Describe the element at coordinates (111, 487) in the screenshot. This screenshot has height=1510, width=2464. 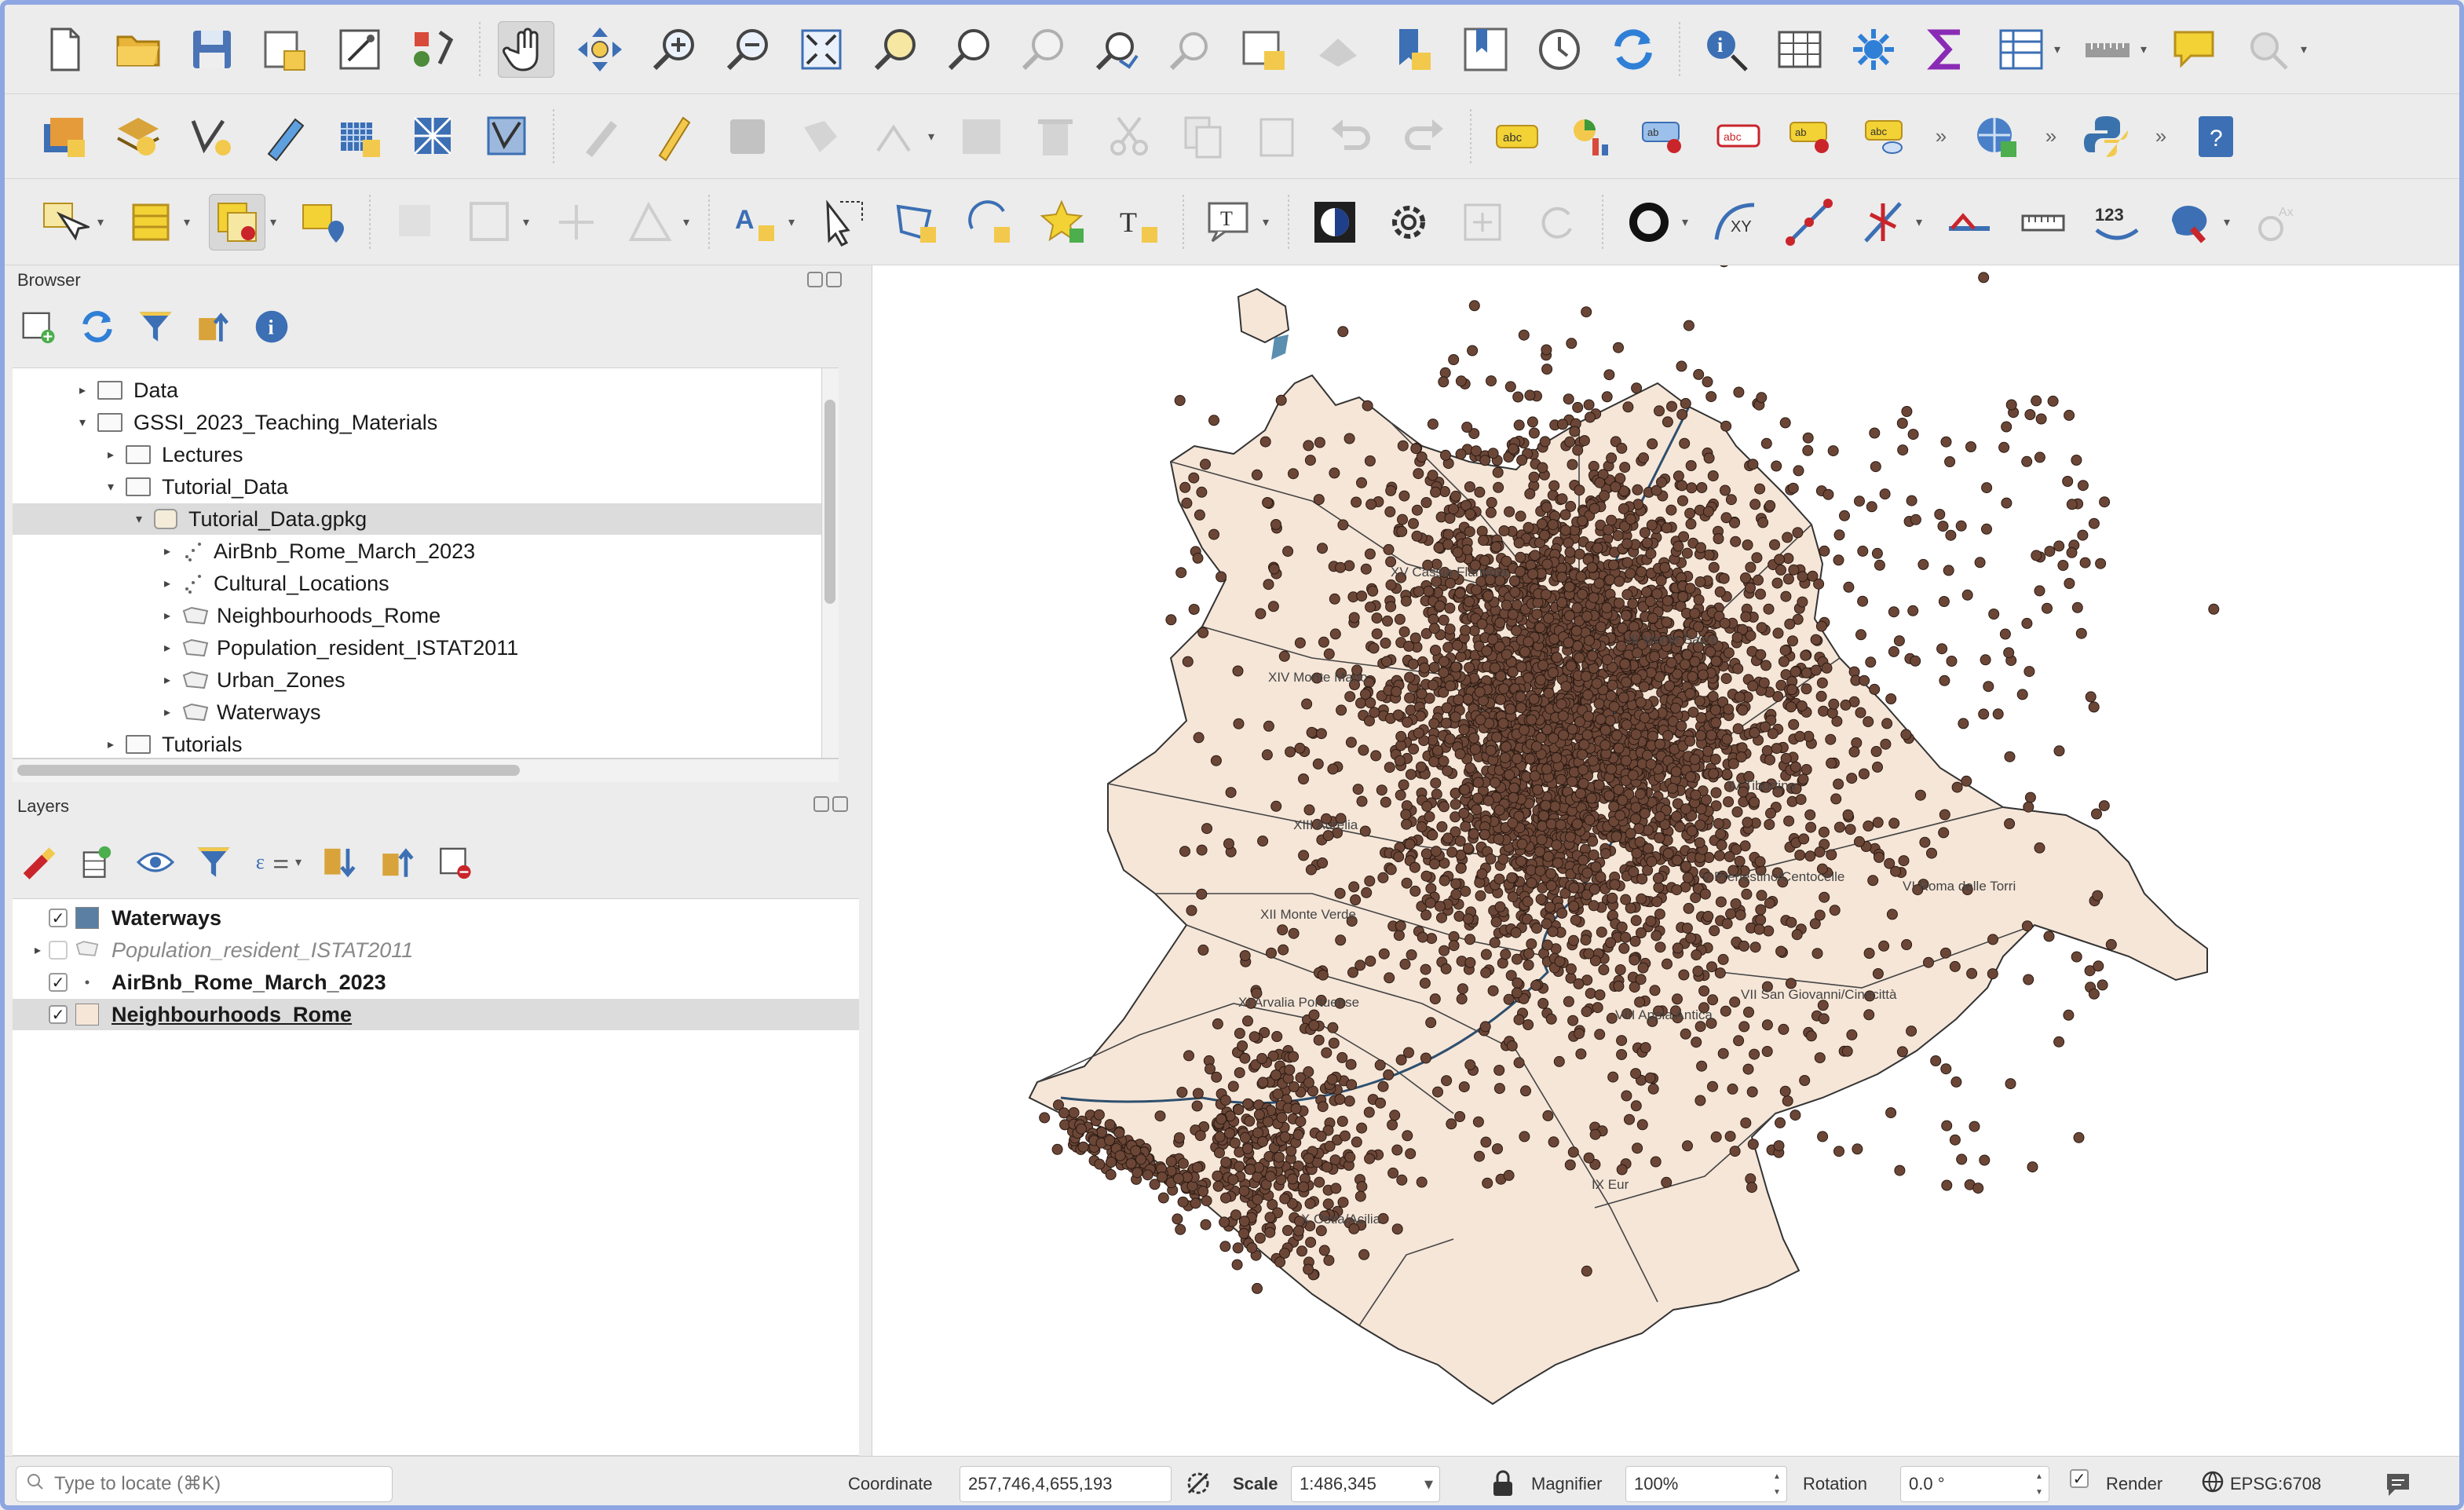
I see `expanded-arrow-icon: ▾` at that location.